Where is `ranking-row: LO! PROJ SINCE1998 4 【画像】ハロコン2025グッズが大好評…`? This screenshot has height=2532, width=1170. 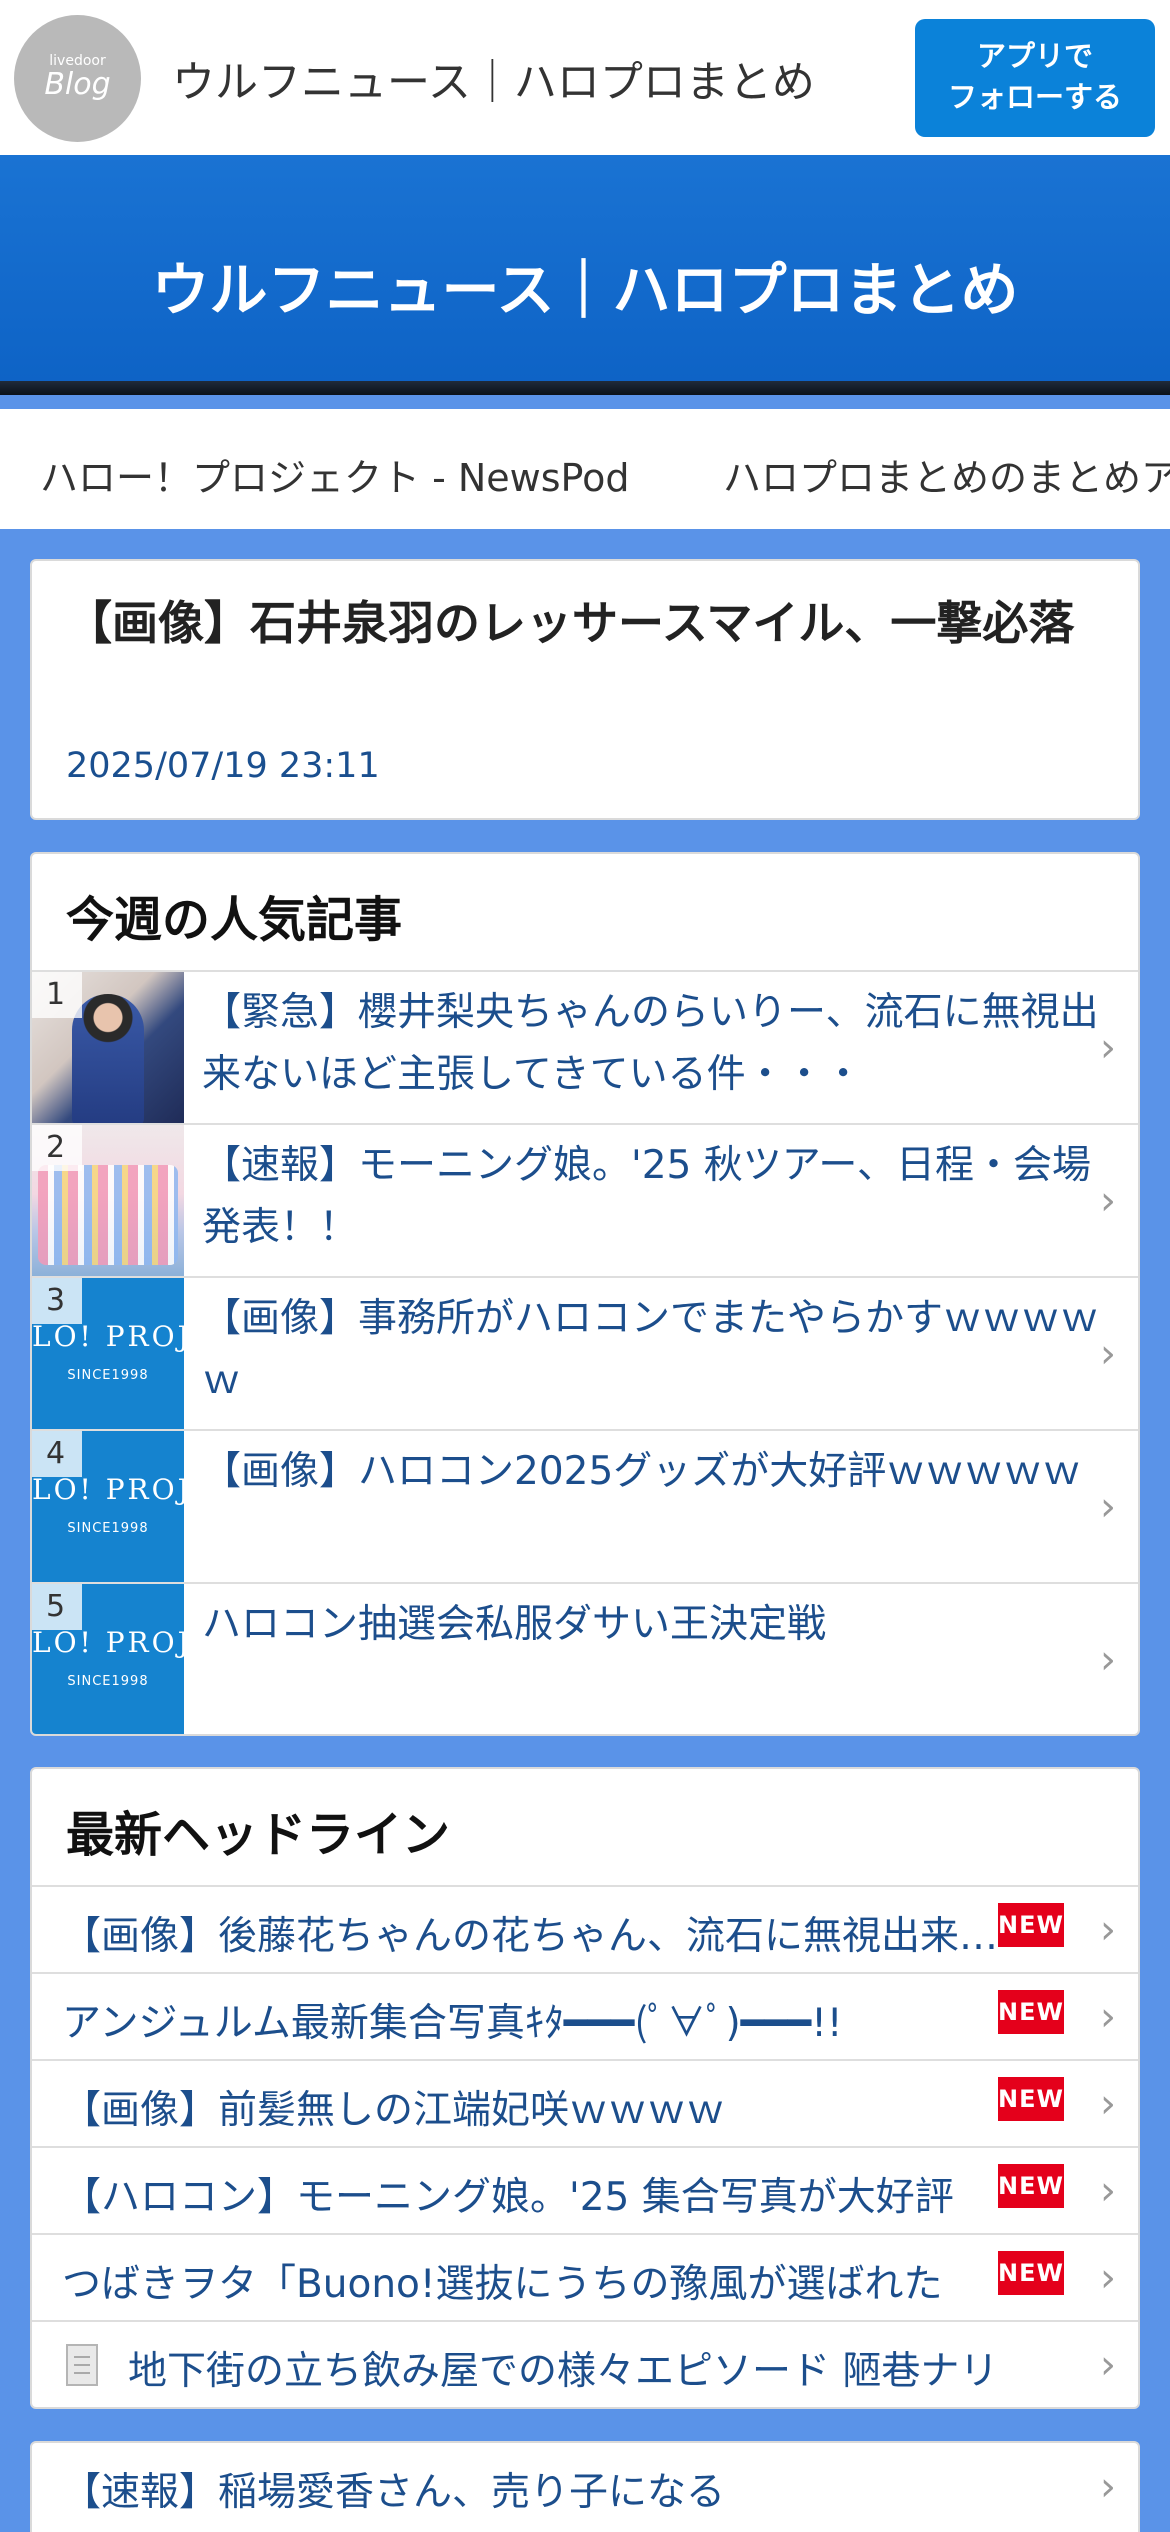
ranking-row: LO! PROJ SINCE1998 4 【画像】ハロコン2025グッズが大好評… is located at coordinates (585, 1506).